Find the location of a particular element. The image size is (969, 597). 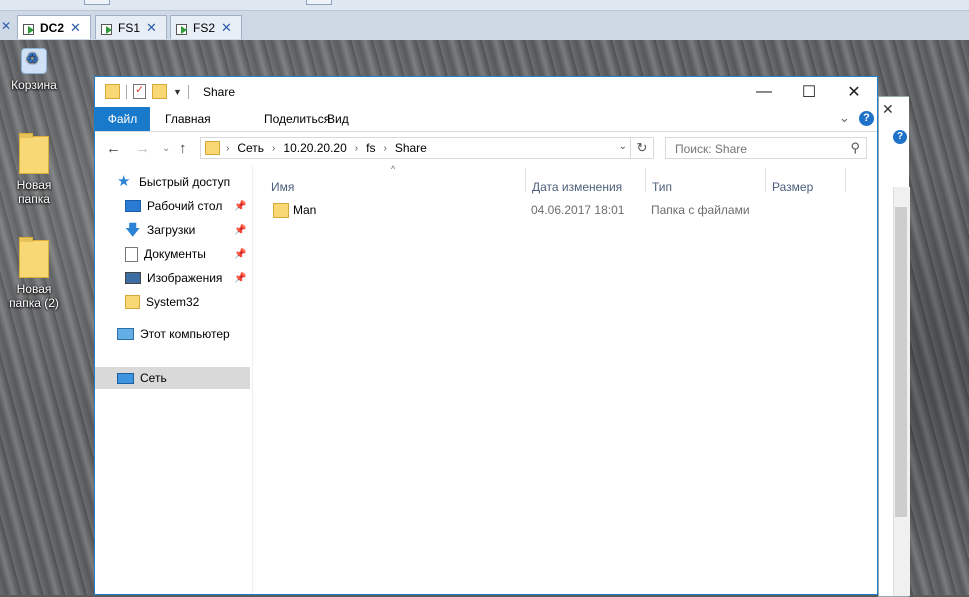

breadcrumb-host: 10.20.20.20 is located at coordinates (314, 148).